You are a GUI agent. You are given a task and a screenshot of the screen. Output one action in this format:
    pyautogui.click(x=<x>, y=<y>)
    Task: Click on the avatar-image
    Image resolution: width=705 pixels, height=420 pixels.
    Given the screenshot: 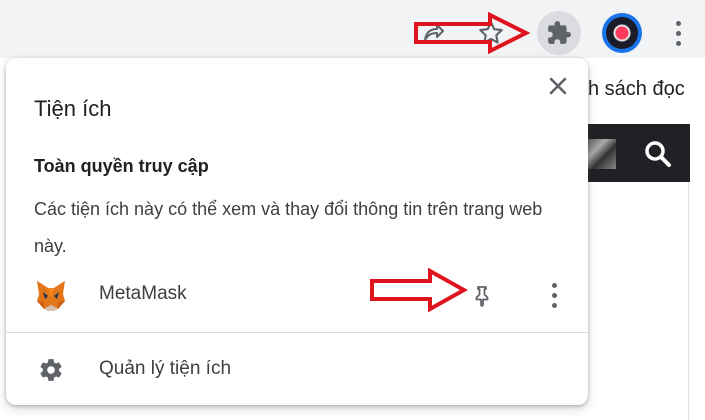 What is the action you would take?
    pyautogui.click(x=622, y=33)
    